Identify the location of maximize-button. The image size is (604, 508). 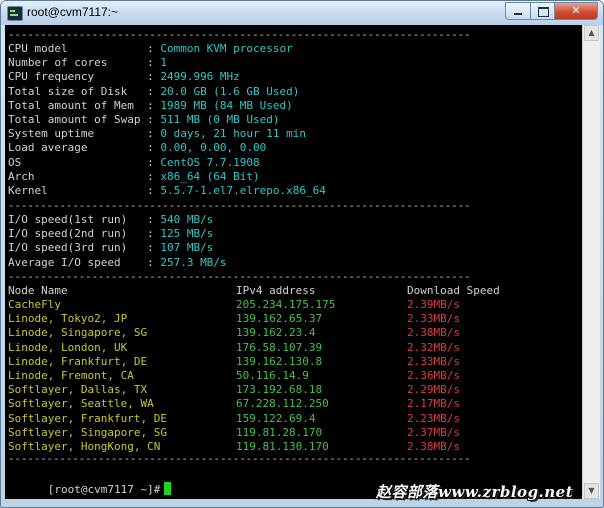
(542, 11).